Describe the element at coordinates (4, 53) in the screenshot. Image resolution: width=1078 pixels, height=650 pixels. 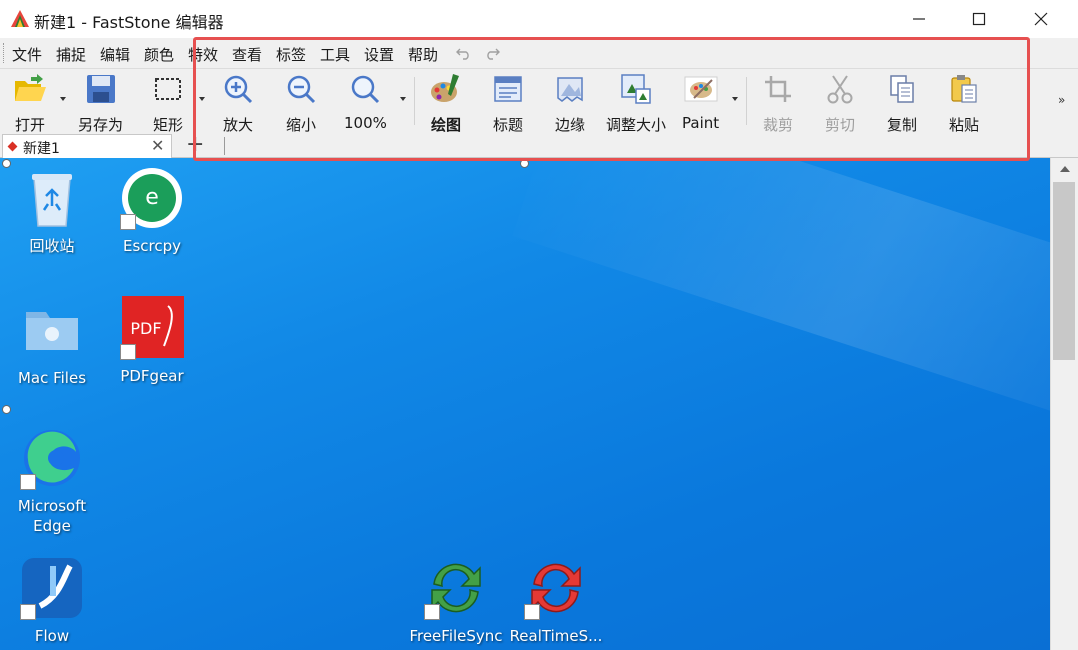
I see `menu-grip` at that location.